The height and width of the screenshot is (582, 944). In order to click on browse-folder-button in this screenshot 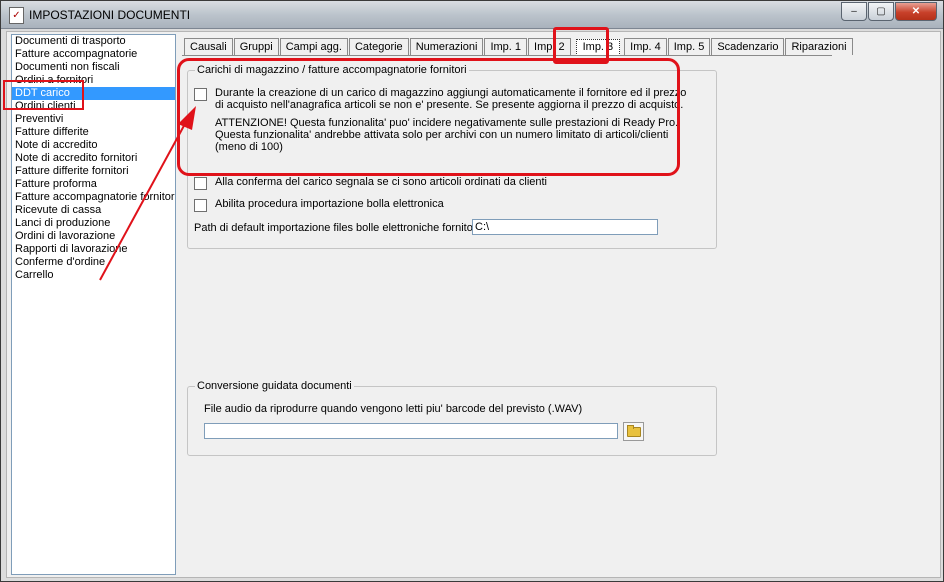, I will do `click(633, 431)`.